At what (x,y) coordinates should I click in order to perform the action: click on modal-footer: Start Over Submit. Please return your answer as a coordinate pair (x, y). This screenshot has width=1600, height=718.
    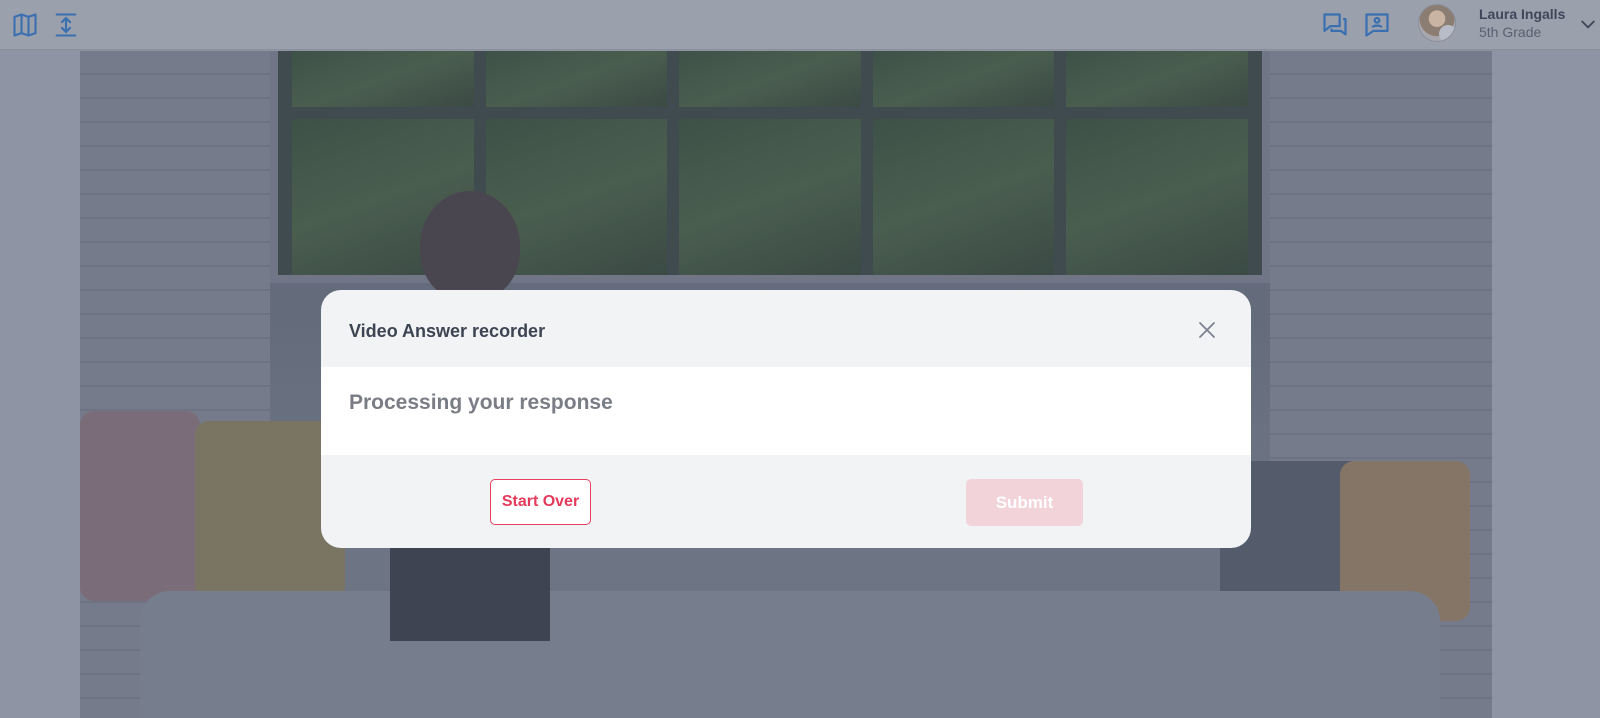
    Looking at the image, I should click on (786, 501).